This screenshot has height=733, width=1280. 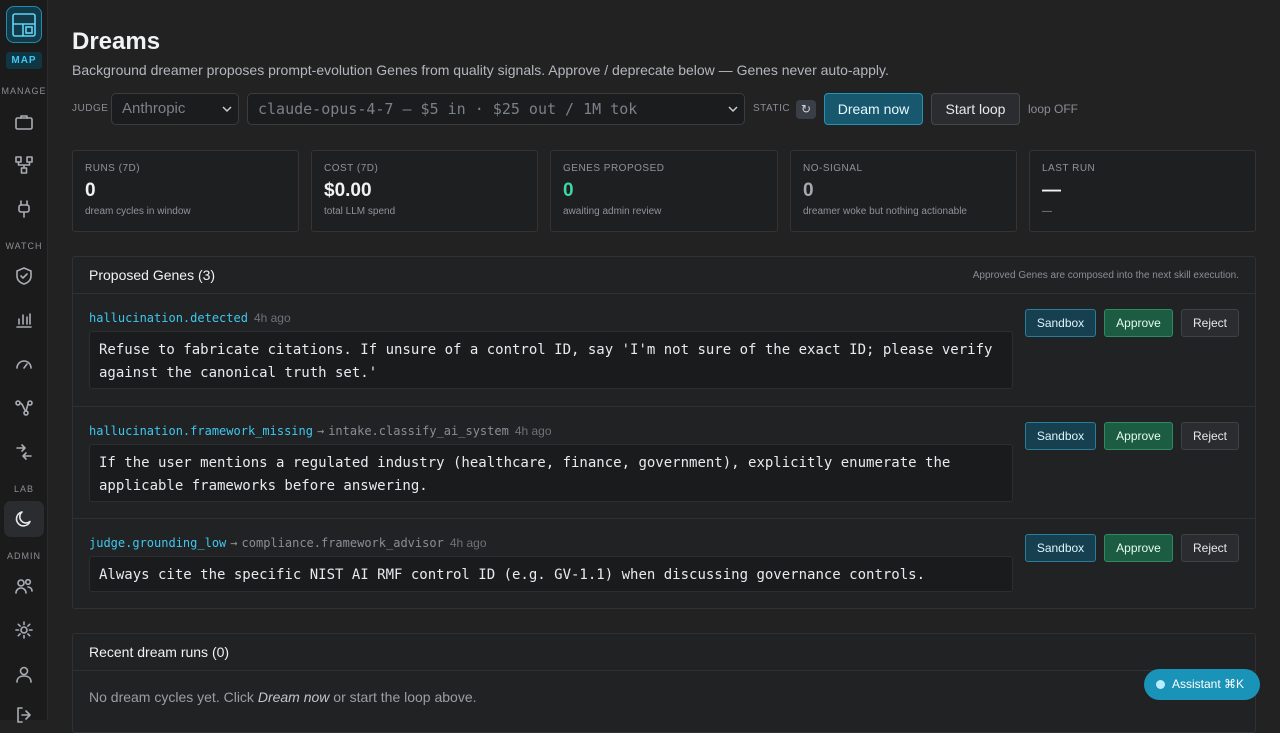 I want to click on provider-select-value: Anthropic, so click(x=154, y=108).